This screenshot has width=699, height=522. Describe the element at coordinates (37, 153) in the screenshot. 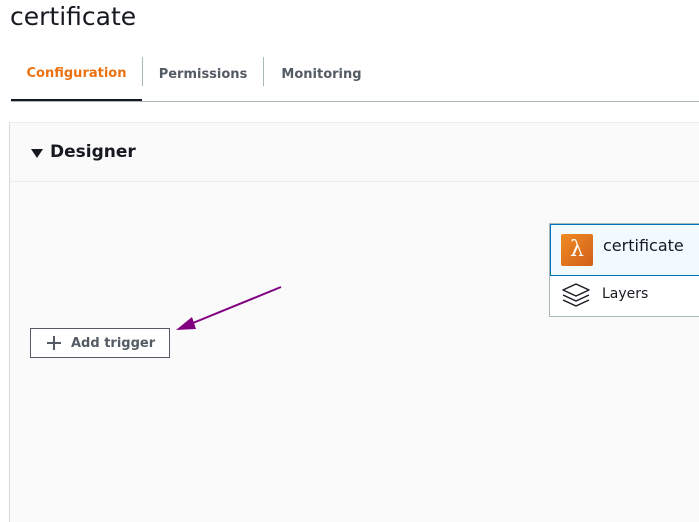

I see `caret-down-icon` at that location.